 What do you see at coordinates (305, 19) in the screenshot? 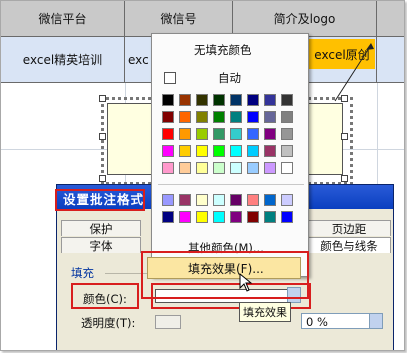
I see `header-cell-intro-logo: 简介及logo` at bounding box center [305, 19].